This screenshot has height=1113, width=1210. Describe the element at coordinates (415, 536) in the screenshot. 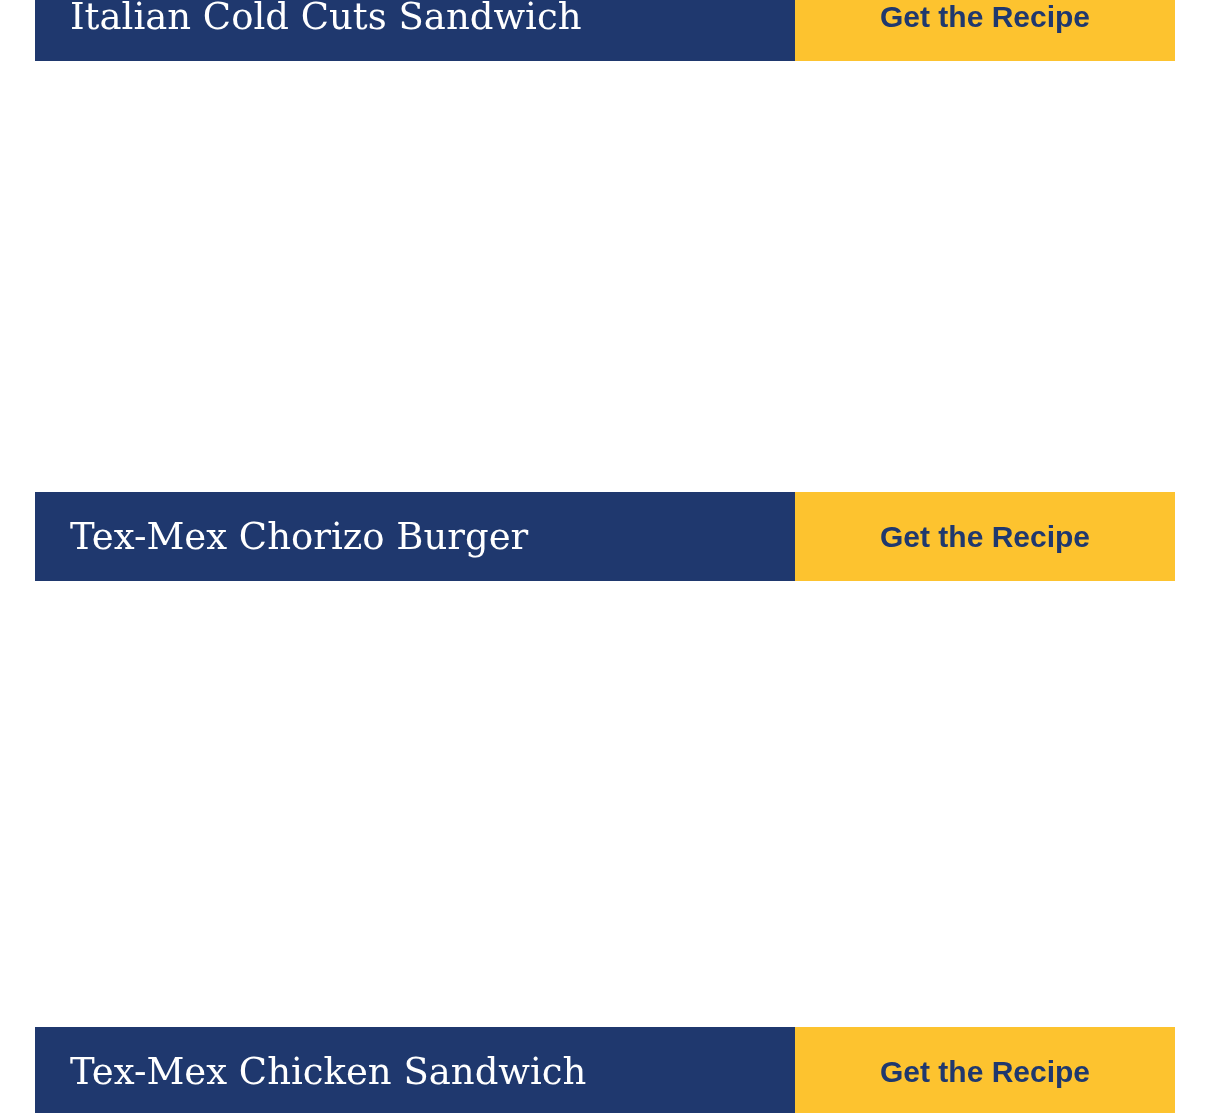

I see `recipe-title: Tex-Mex Chorizo Burger` at that location.